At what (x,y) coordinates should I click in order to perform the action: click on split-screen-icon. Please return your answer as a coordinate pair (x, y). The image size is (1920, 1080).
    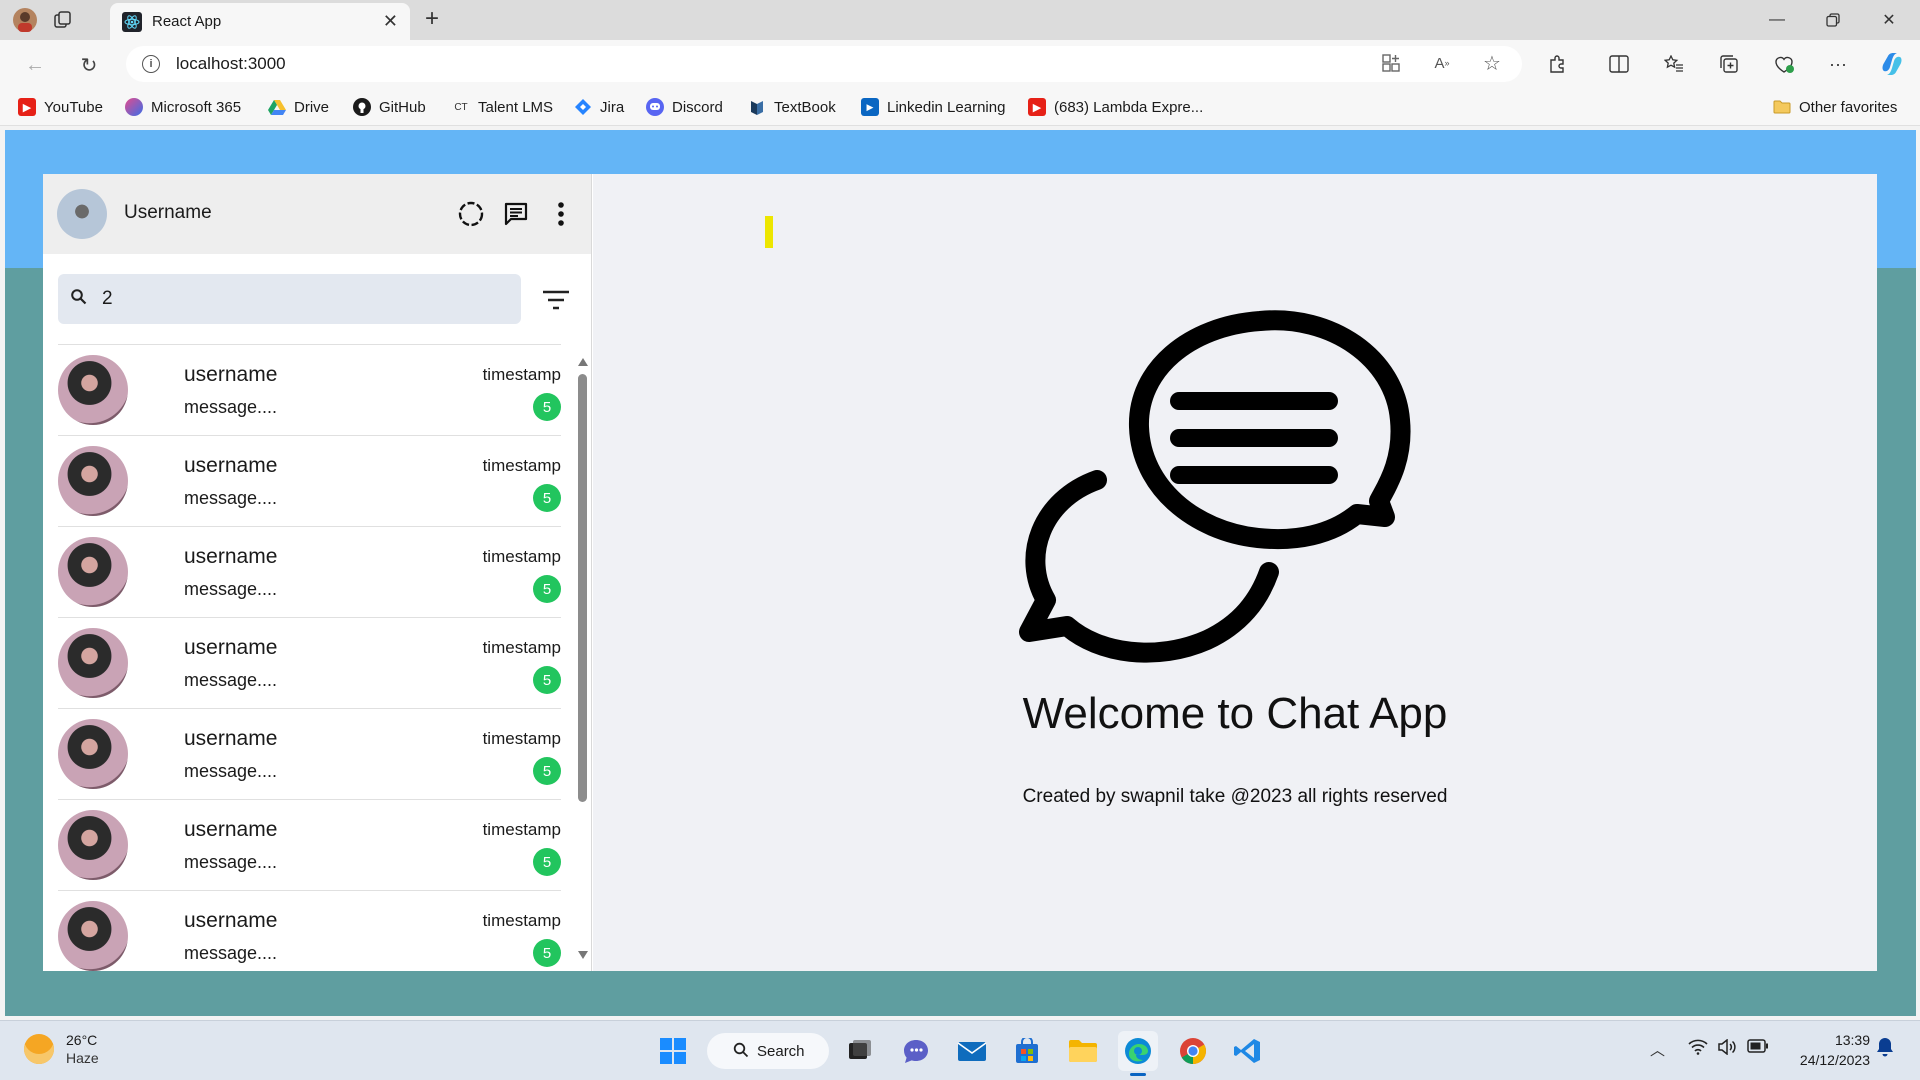
    Looking at the image, I should click on (1619, 64).